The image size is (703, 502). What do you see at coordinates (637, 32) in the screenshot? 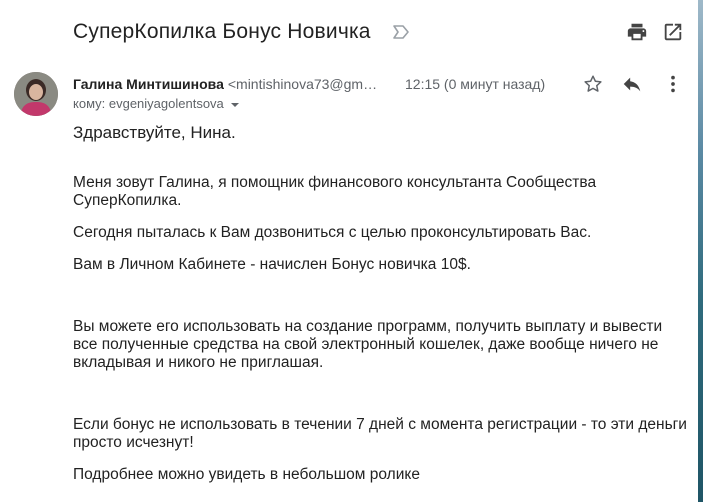
I see `print-icon` at bounding box center [637, 32].